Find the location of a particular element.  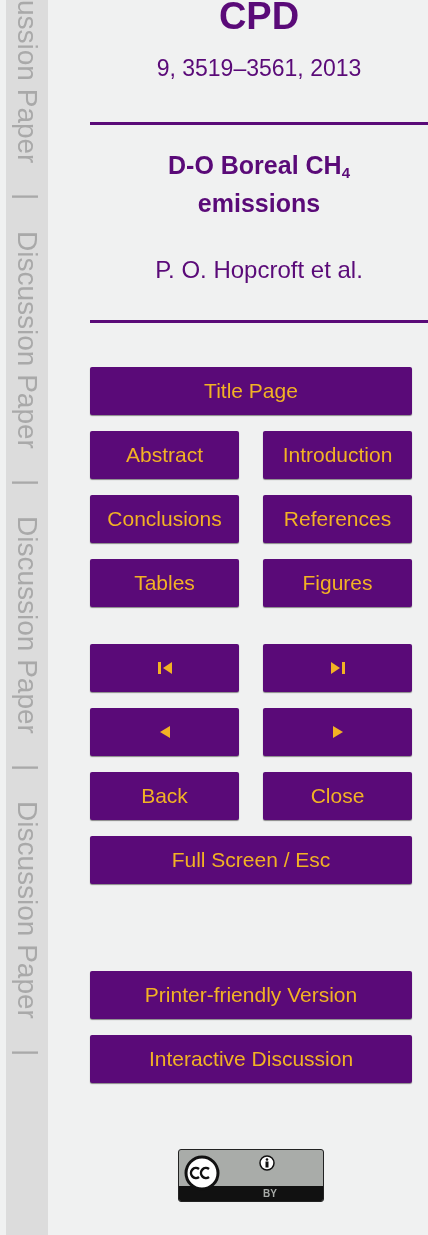

nav-button: Tables is located at coordinates (164, 583).